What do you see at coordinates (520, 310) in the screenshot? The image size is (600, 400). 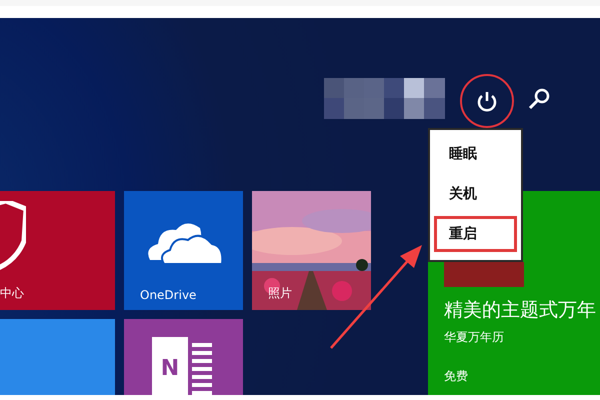 I see `app-title: 精美的主题式万年` at bounding box center [520, 310].